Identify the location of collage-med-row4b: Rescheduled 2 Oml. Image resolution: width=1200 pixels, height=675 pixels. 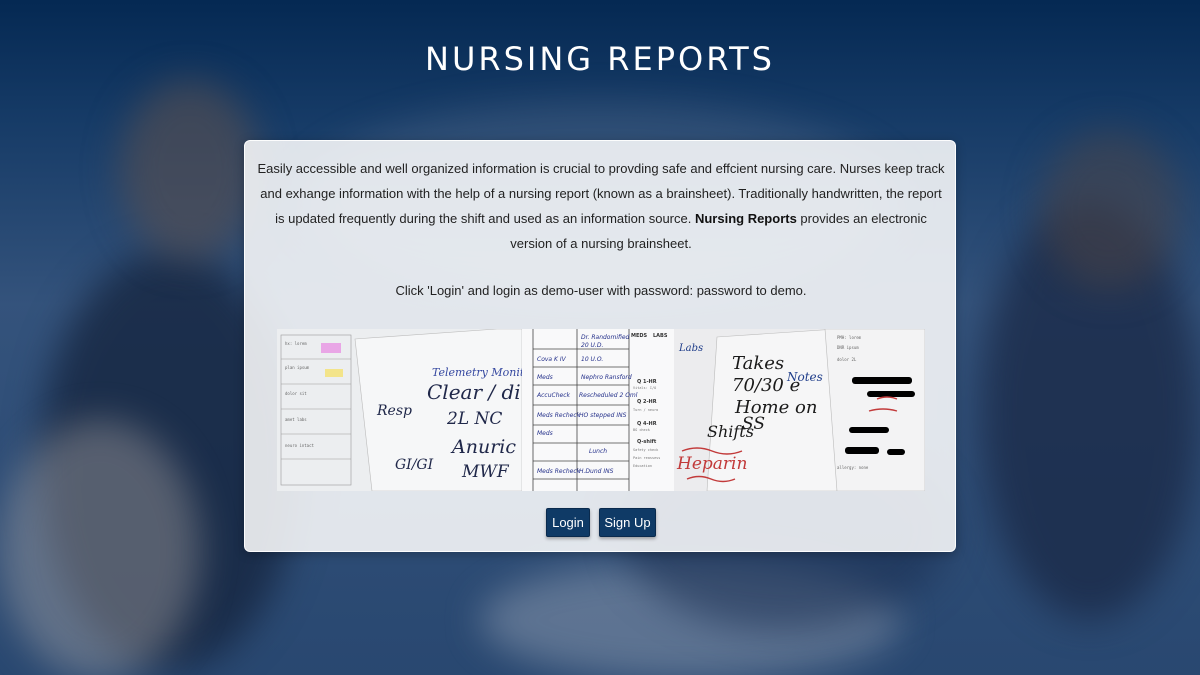
(608, 395).